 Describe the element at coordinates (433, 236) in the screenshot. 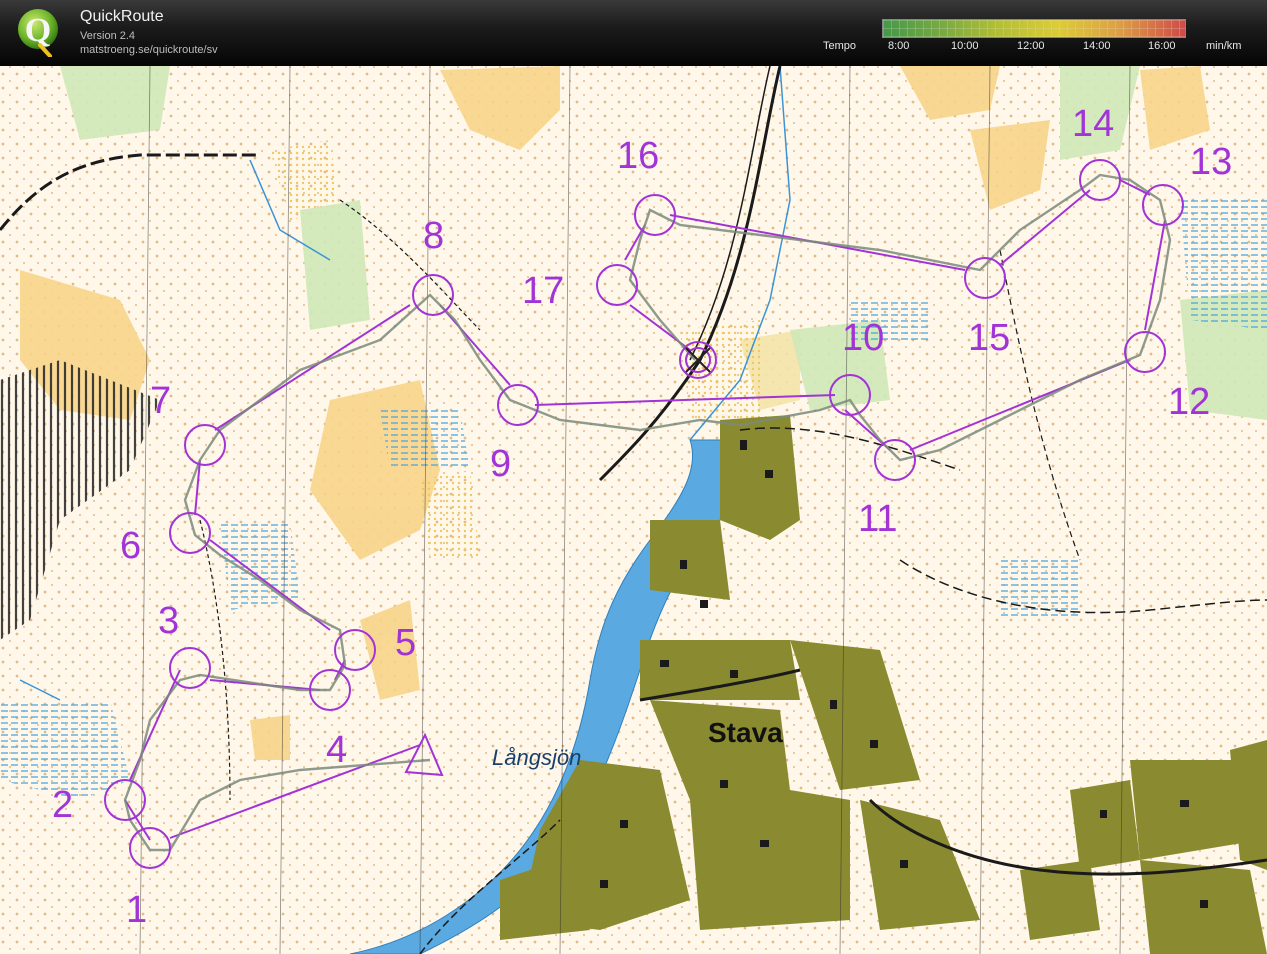

I see `control-number-8: 8` at that location.